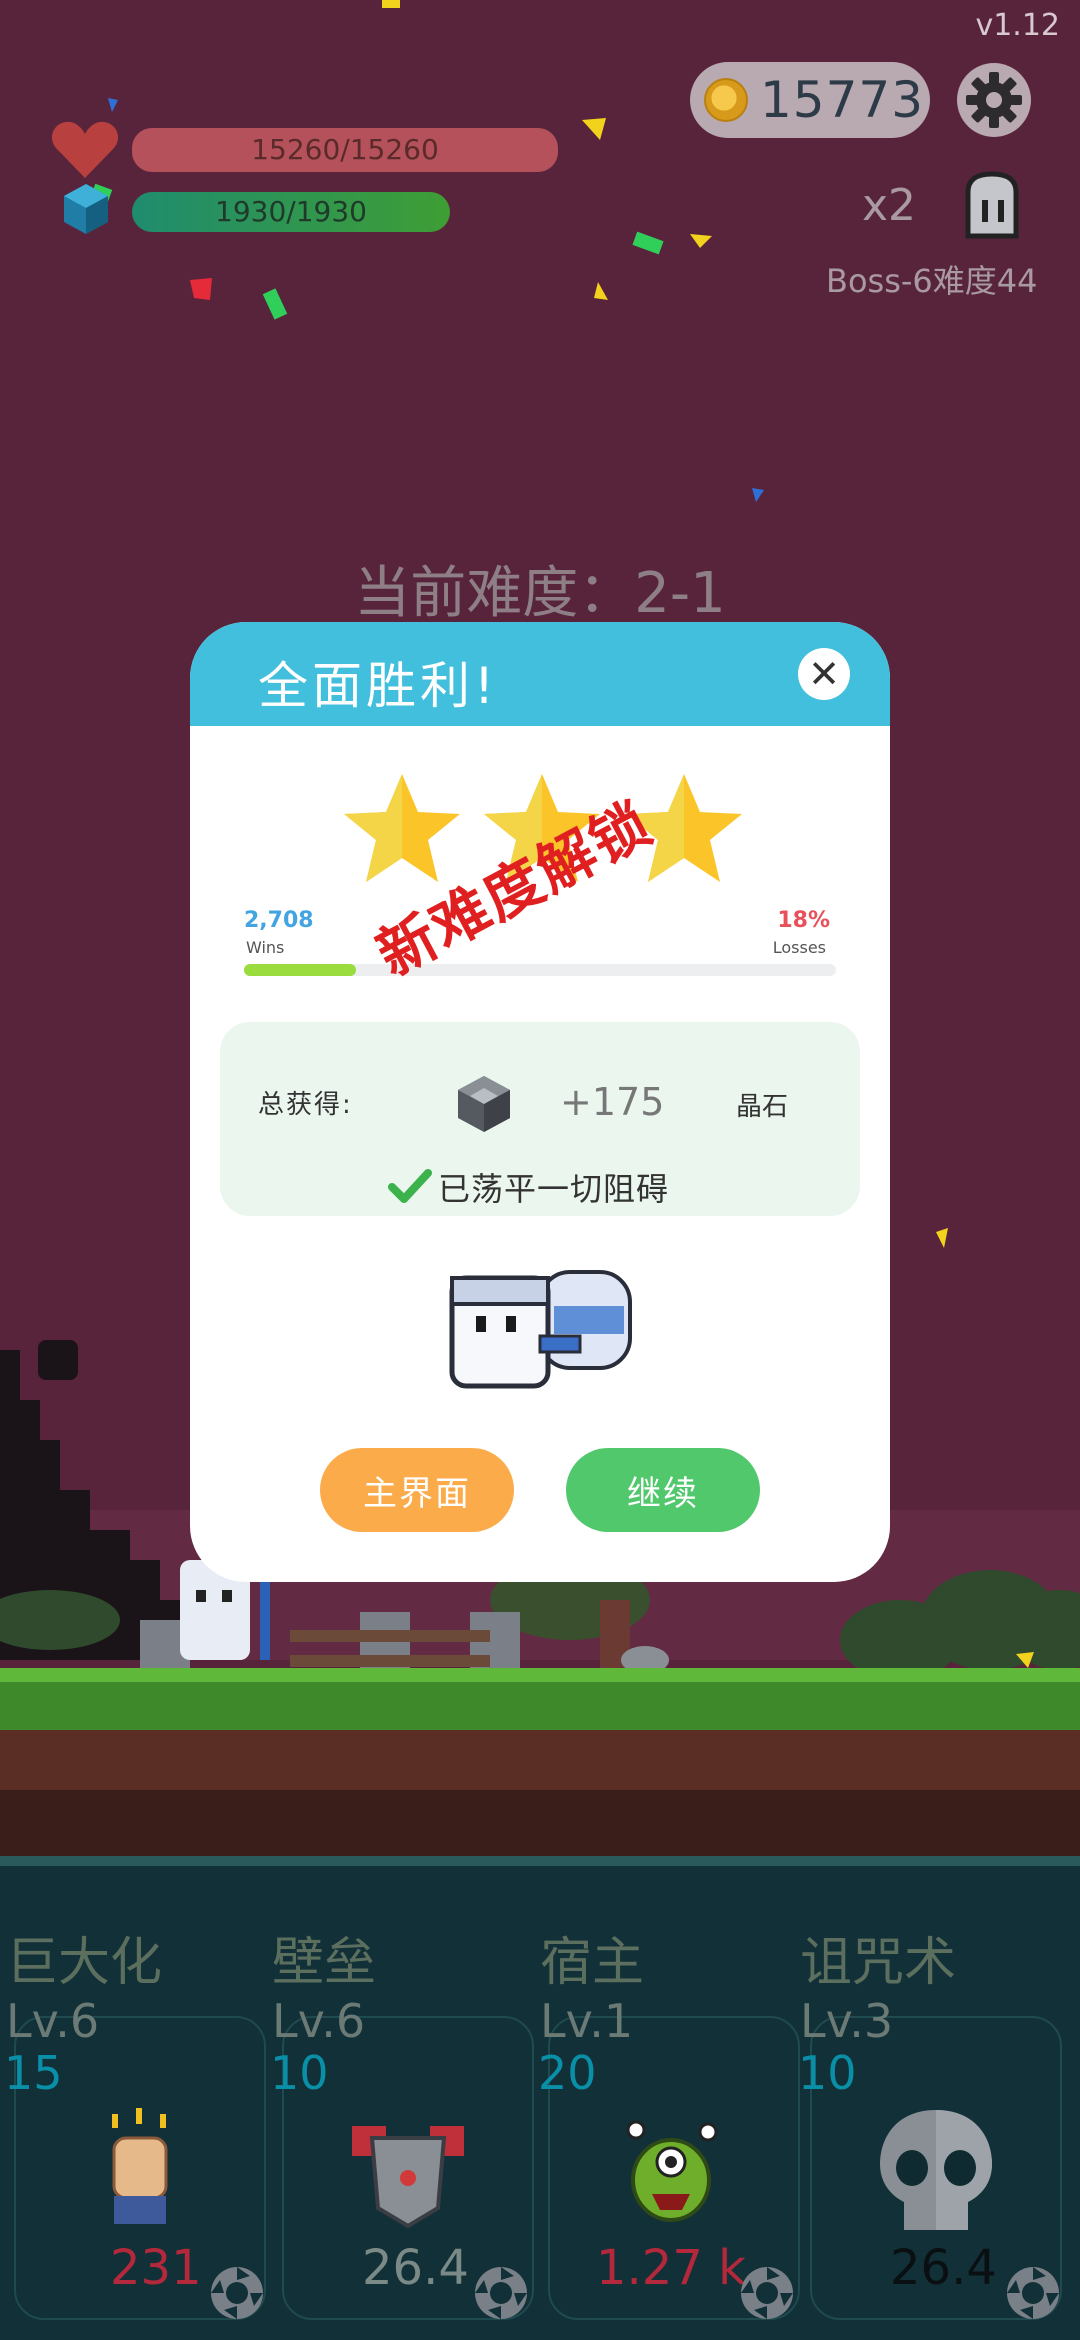 Image resolution: width=1080 pixels, height=2340 pixels. Describe the element at coordinates (345, 150) in the screenshot. I see `hp-bar: 15260/15260` at that location.